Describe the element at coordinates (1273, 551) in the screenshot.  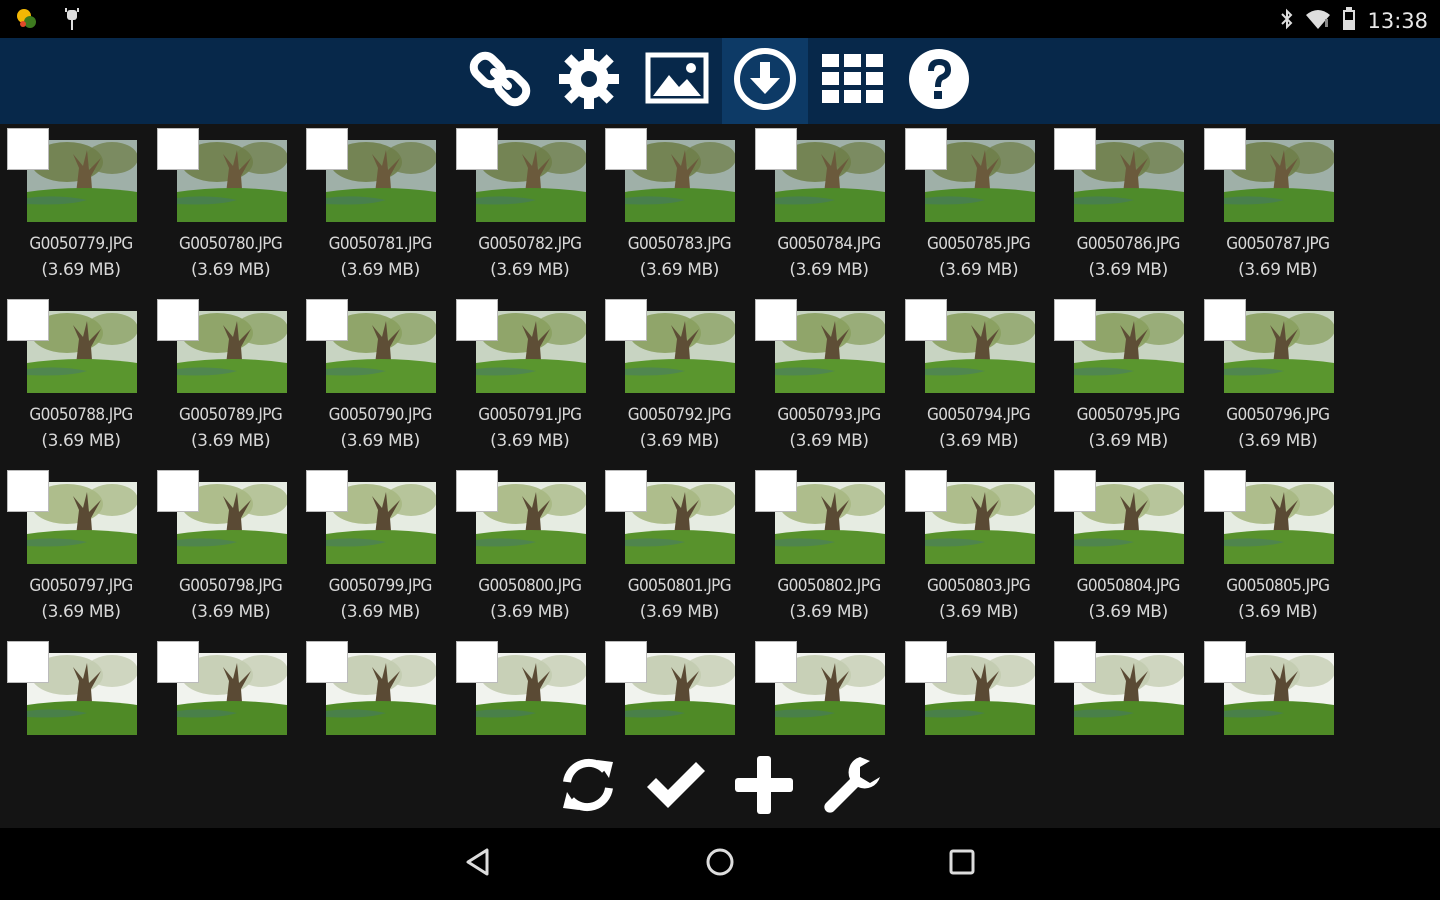
I see `file-tile: G0050805.JPG (3.69 MB)` at that location.